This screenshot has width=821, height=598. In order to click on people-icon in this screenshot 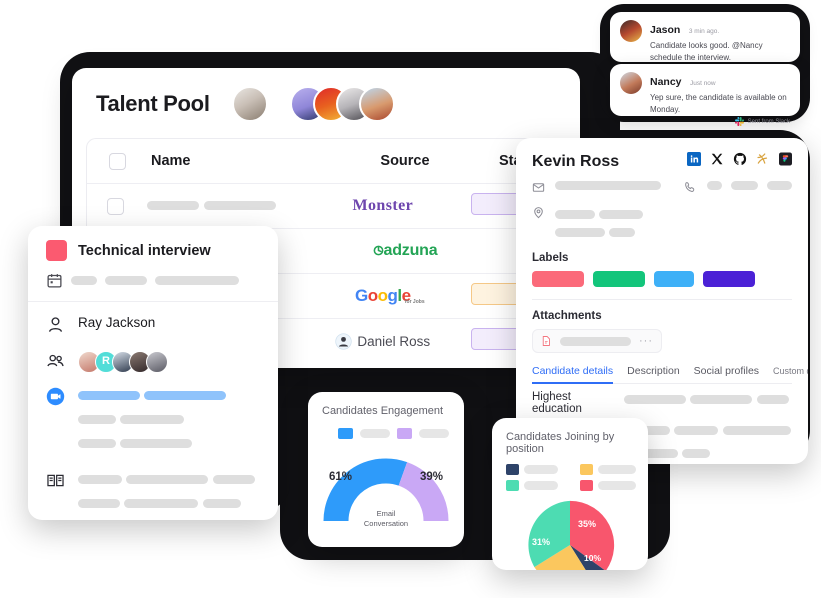, I will do `click(57, 363)`.